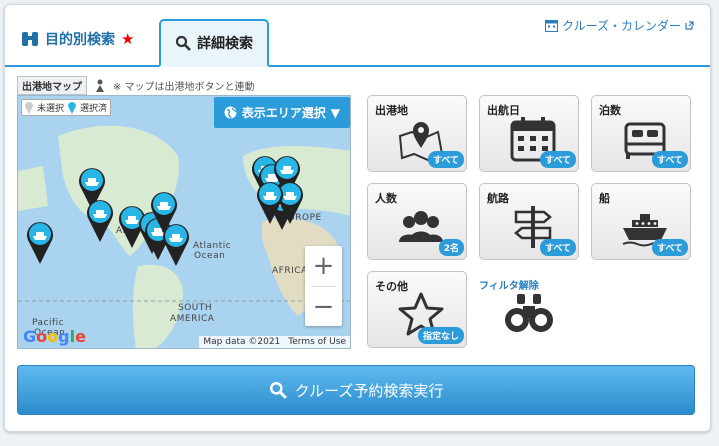 The image size is (719, 446). I want to click on google-logo: Google, so click(54, 336).